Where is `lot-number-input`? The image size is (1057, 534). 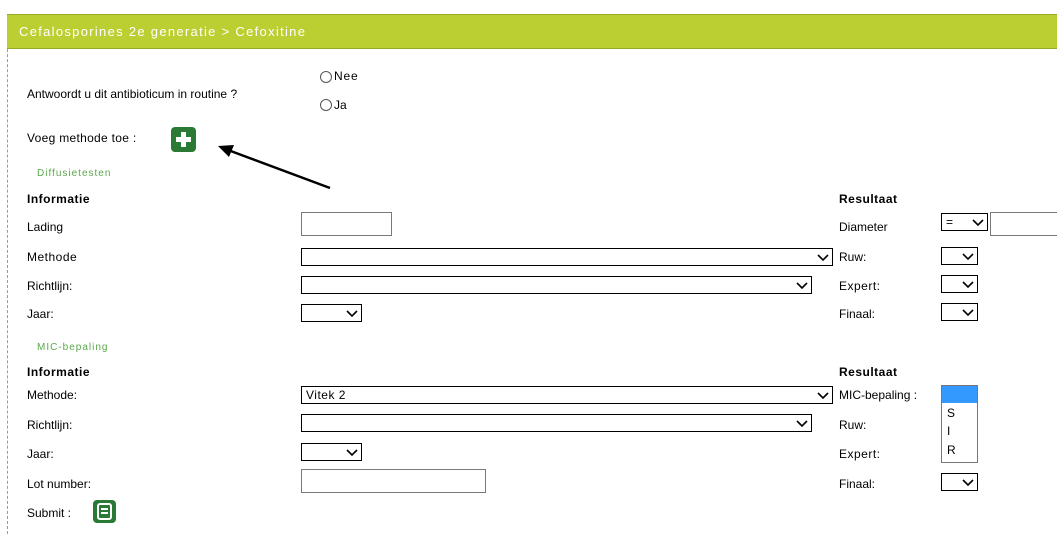
lot-number-input is located at coordinates (393, 481).